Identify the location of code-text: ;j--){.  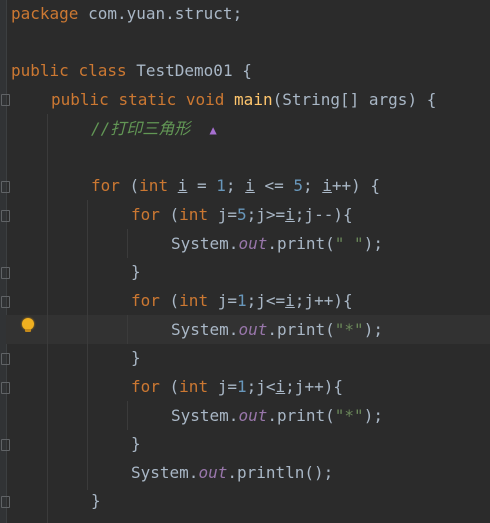
(323, 214).